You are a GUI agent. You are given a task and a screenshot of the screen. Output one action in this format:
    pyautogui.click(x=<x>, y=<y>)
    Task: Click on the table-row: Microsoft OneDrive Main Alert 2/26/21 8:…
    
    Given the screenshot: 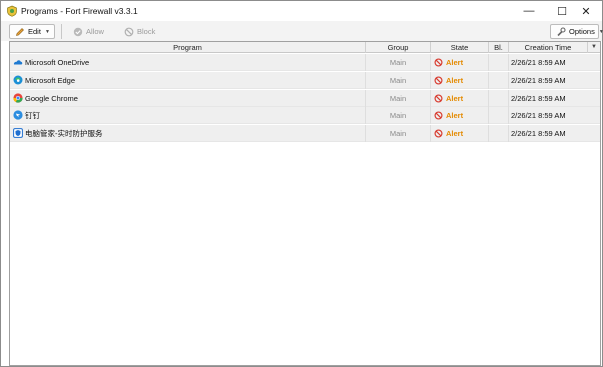 What is the action you would take?
    pyautogui.click(x=305, y=62)
    